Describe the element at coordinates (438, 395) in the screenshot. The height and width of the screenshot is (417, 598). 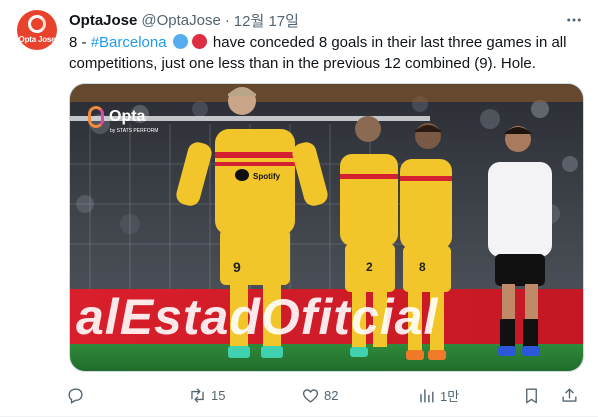
I see `views-button: 1만` at that location.